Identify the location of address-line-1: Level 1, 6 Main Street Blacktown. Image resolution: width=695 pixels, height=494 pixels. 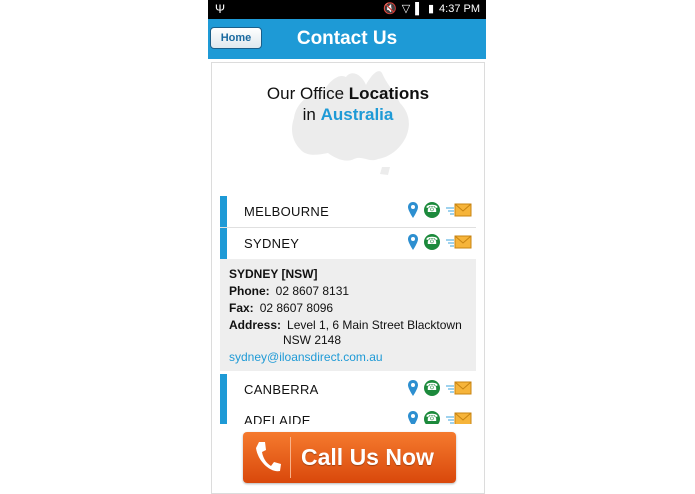
(374, 325).